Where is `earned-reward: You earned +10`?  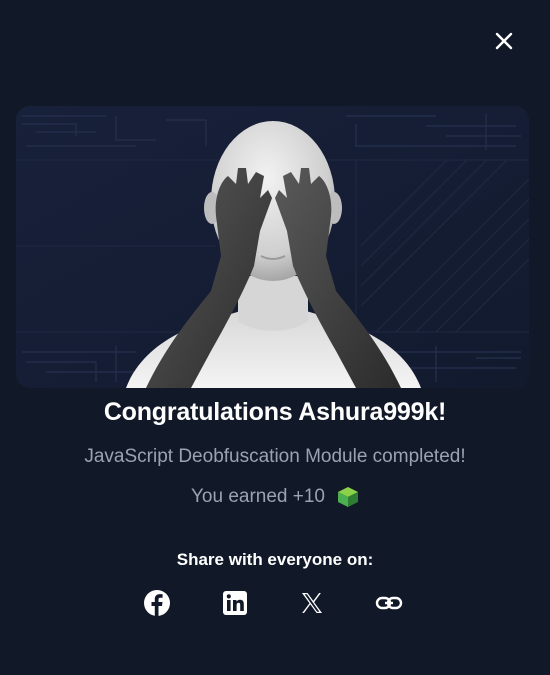
earned-reward: You earned +10 is located at coordinates (275, 497).